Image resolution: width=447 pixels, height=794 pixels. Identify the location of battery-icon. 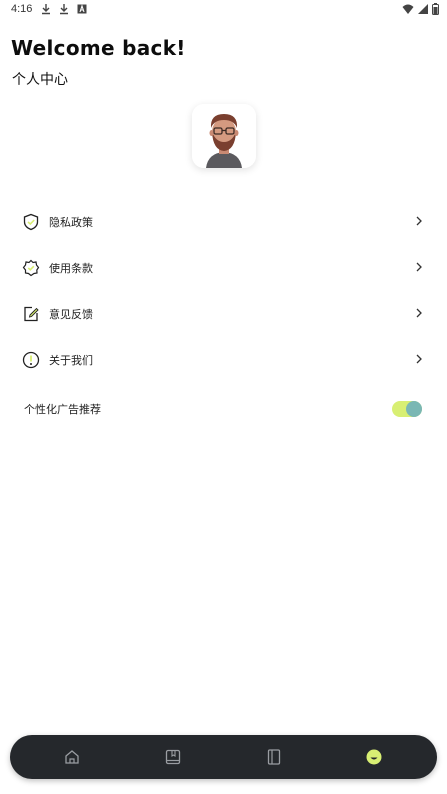
(435, 9).